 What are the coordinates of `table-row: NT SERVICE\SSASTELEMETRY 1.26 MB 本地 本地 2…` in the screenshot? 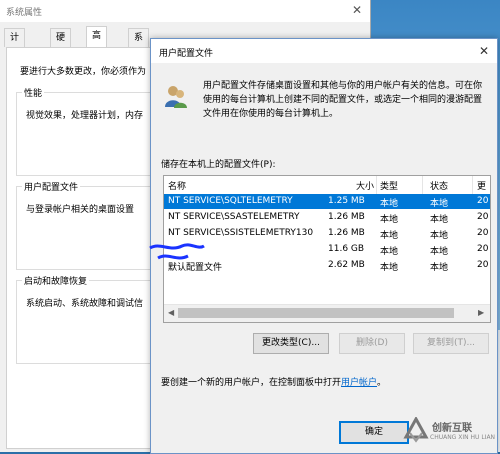 It's located at (327, 217).